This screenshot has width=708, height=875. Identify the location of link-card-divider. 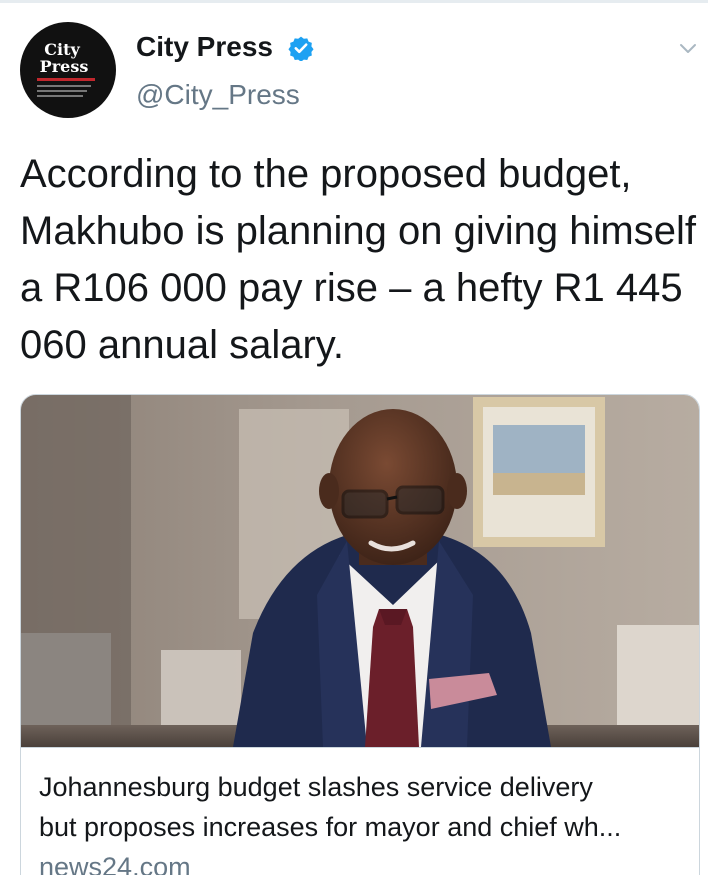
(360, 747).